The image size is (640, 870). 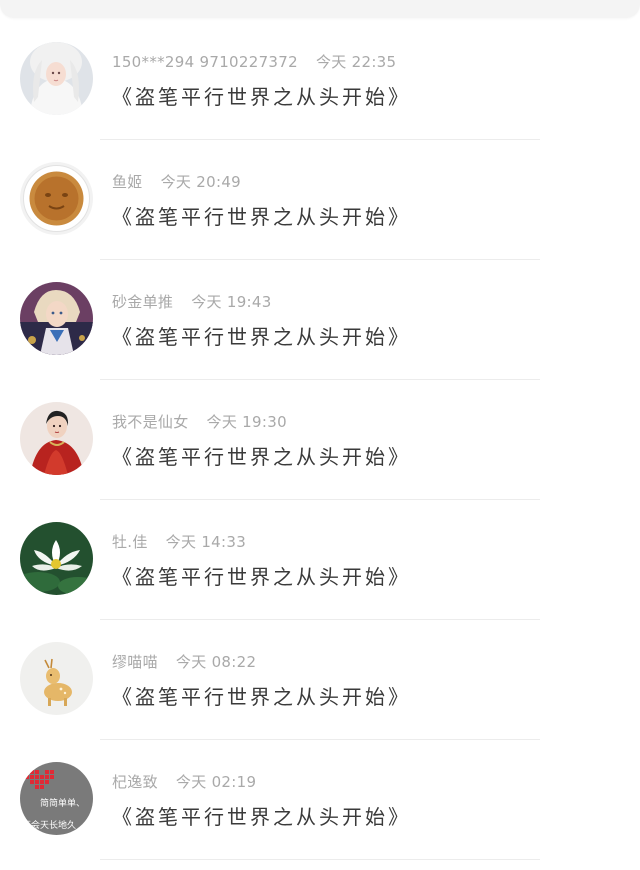 I want to click on list-item: 鱼姬 今天 20:49 《盗笔平行世界之从头开始》, so click(x=320, y=200).